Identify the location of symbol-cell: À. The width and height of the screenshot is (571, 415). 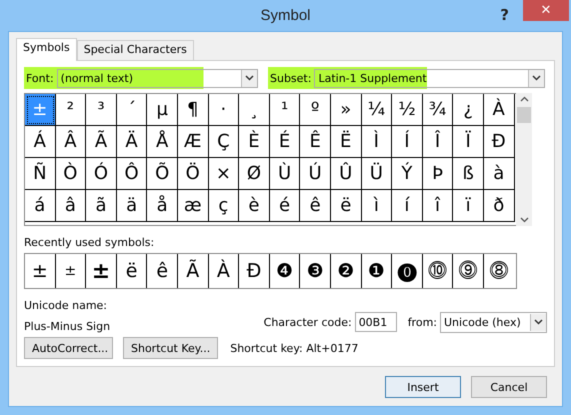
(499, 110).